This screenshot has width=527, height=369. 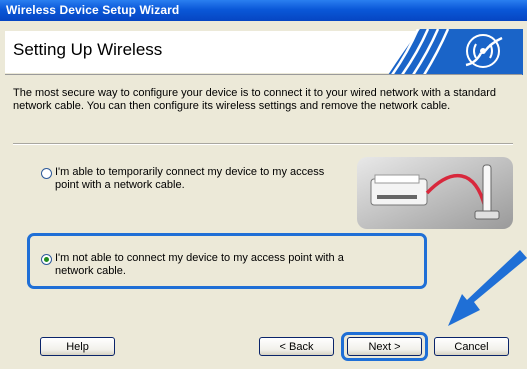 What do you see at coordinates (77, 346) in the screenshot?
I see `help-button: Help` at bounding box center [77, 346].